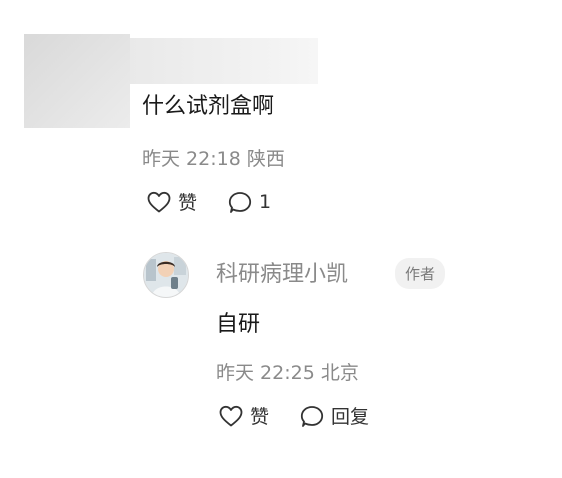  What do you see at coordinates (350, 417) in the screenshot?
I see `reply-label: 回复` at bounding box center [350, 417].